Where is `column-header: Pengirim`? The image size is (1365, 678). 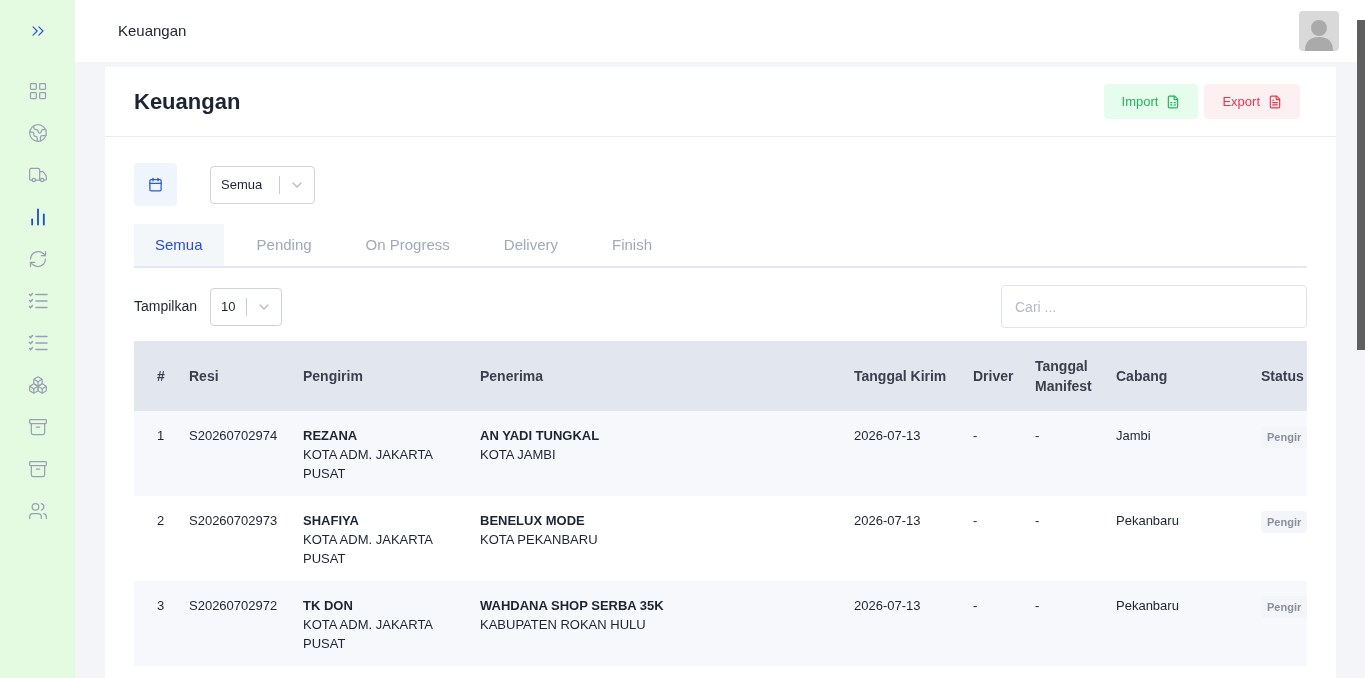 column-header: Pengirim is located at coordinates (333, 376).